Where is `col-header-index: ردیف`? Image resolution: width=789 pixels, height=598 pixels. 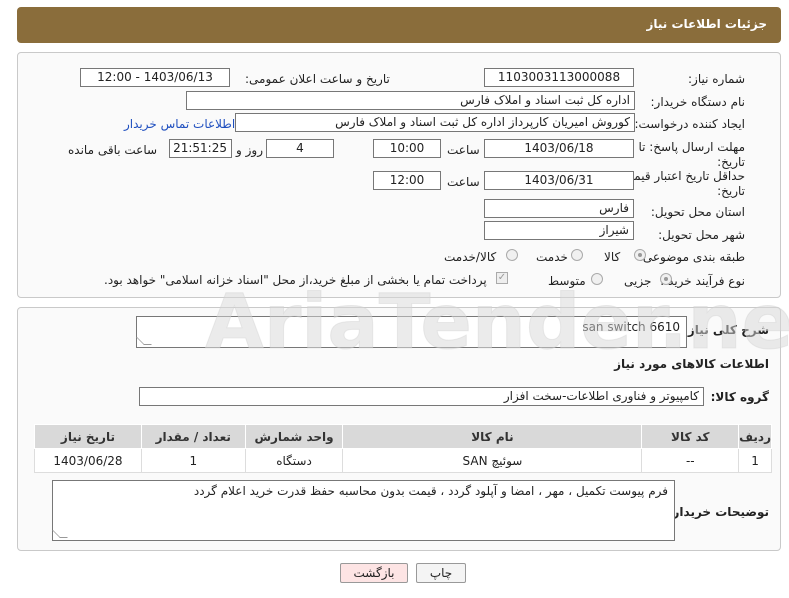 col-header-index: ردیف is located at coordinates (755, 436).